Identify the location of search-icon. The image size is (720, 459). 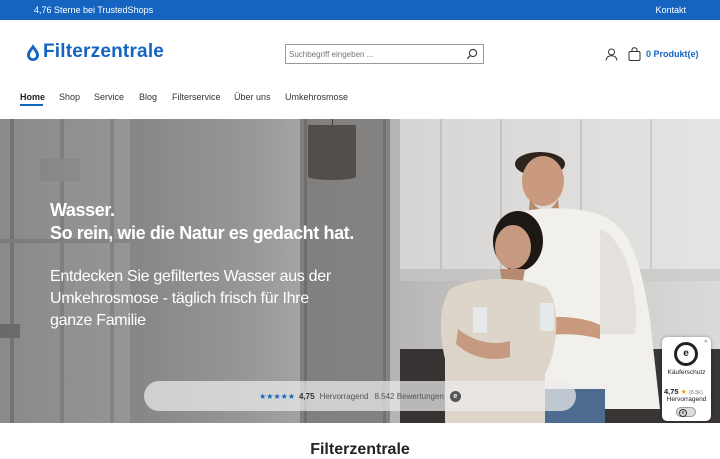
(472, 54).